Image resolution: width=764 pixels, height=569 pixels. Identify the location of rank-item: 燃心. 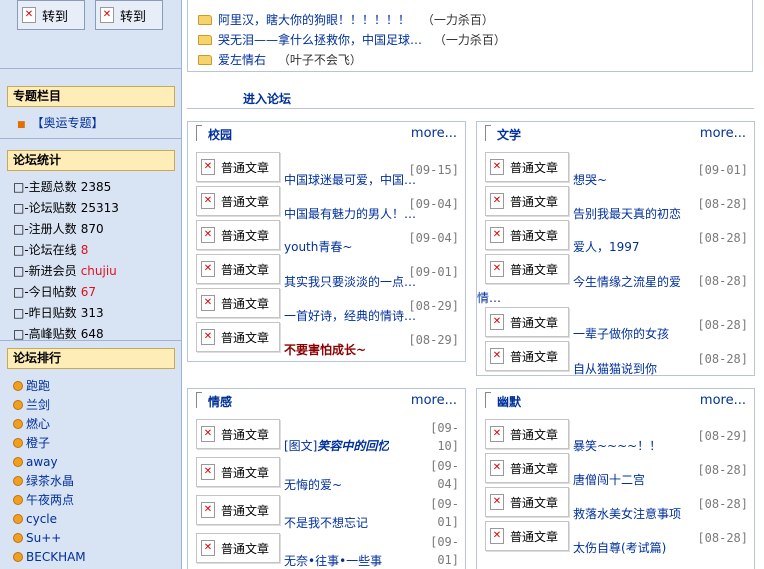
(31, 424).